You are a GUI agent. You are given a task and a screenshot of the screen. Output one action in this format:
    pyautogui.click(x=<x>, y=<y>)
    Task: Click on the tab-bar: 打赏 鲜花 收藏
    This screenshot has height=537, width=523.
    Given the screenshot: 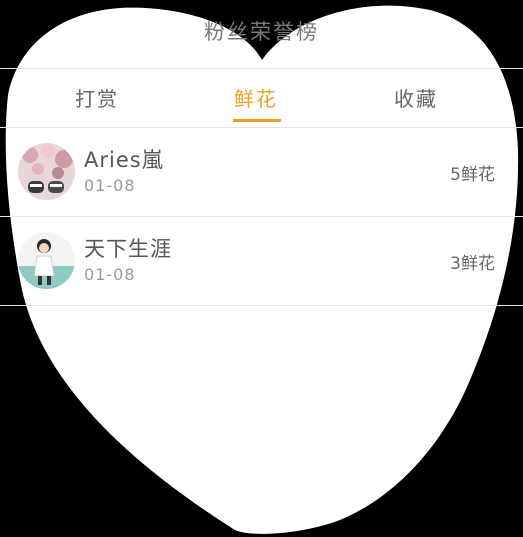 What is the action you would take?
    pyautogui.click(x=261, y=98)
    